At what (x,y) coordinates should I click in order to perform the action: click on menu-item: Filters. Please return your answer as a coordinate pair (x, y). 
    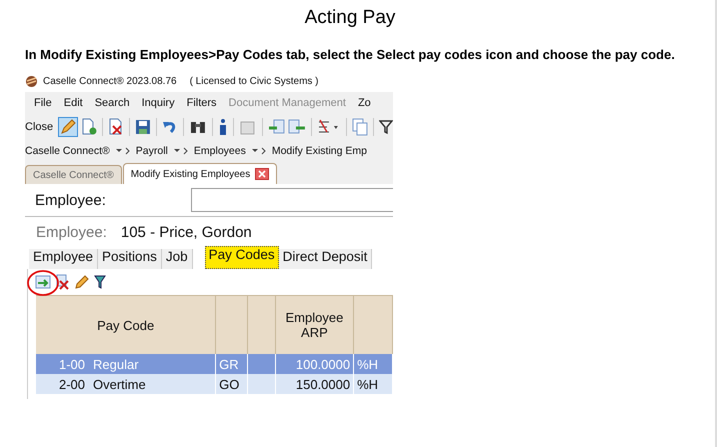
    Looking at the image, I should click on (201, 103).